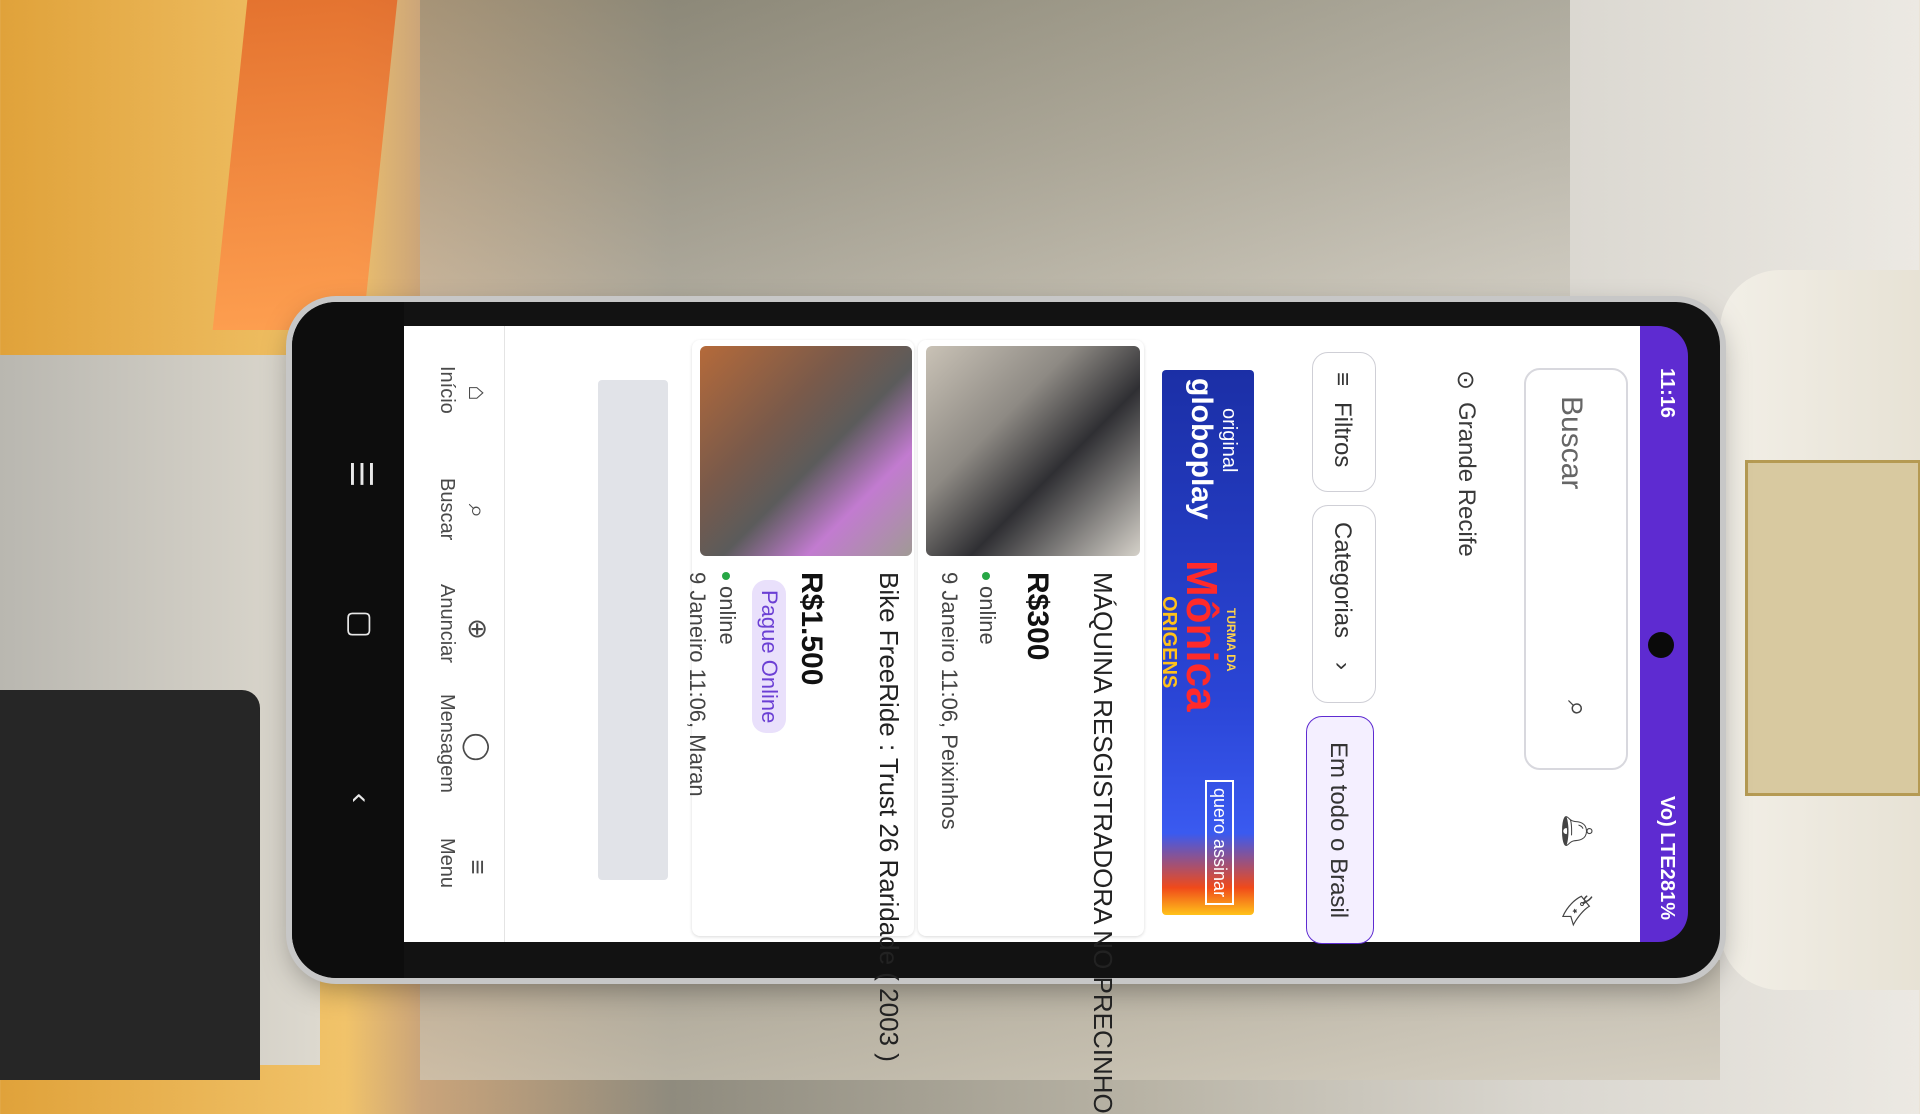 This screenshot has height=1114, width=1920. I want to click on network-status: Vo) LTE2, so click(1667, 838).